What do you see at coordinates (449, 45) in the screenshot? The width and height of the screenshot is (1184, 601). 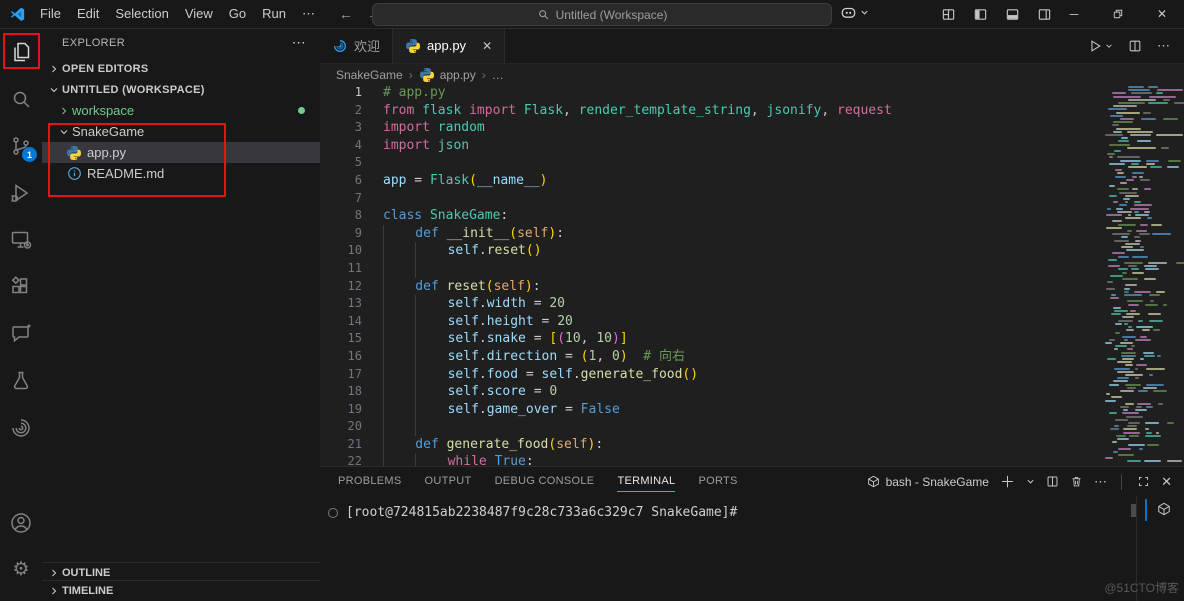 I see `tab-app-py: app.py ✕` at bounding box center [449, 45].